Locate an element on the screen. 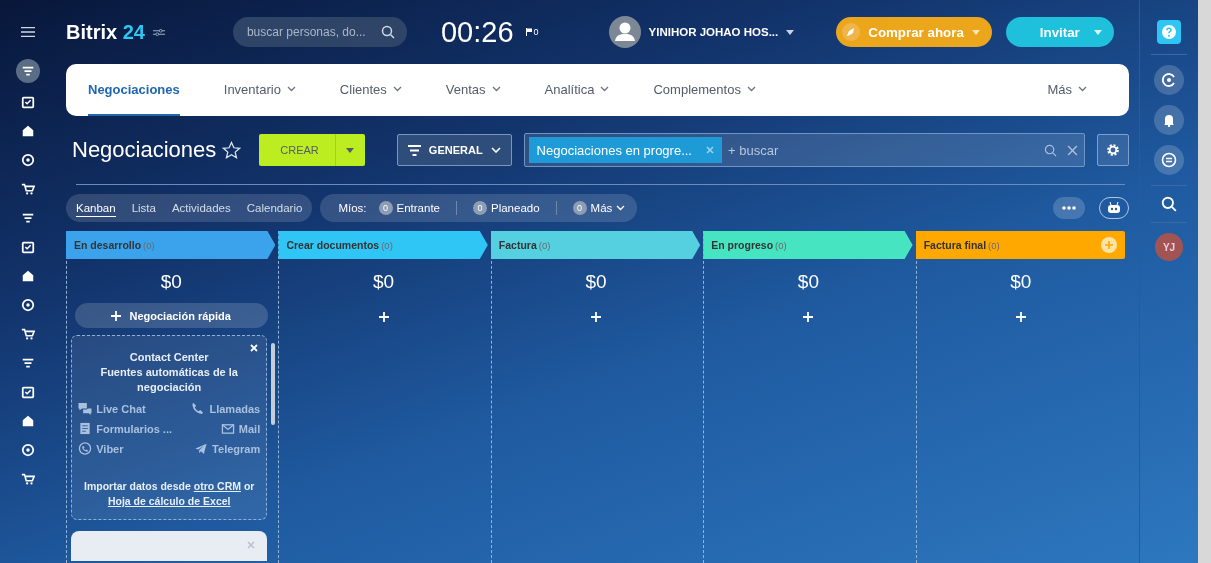  filter-preset-button: GENERAL is located at coordinates (454, 150).